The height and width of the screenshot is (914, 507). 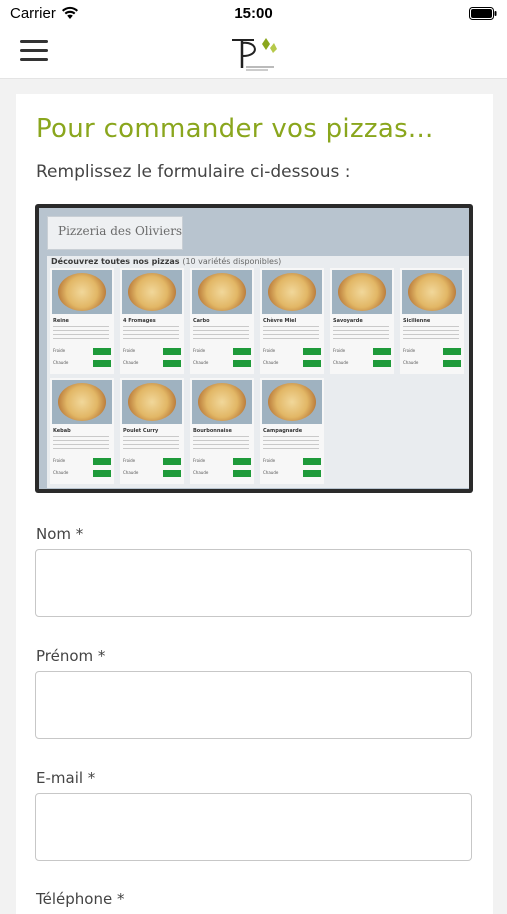 What do you see at coordinates (62, 431) in the screenshot?
I see `pizza-name: Kebab` at bounding box center [62, 431].